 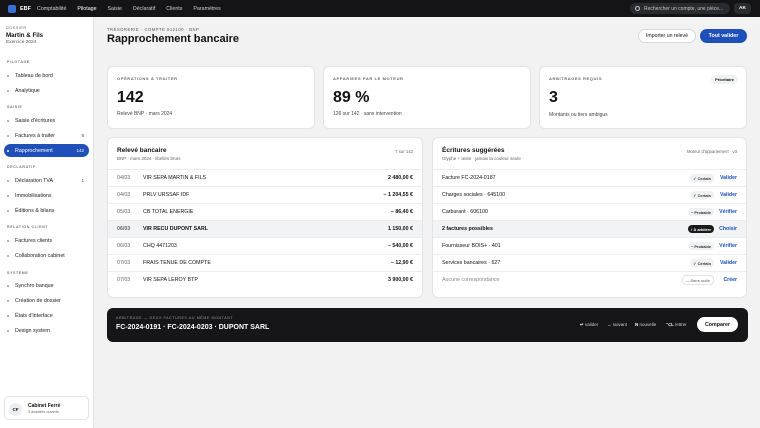 What do you see at coordinates (145, 114) in the screenshot?
I see `kpi-subtitle: Relevé BNP · mars 2024` at bounding box center [145, 114].